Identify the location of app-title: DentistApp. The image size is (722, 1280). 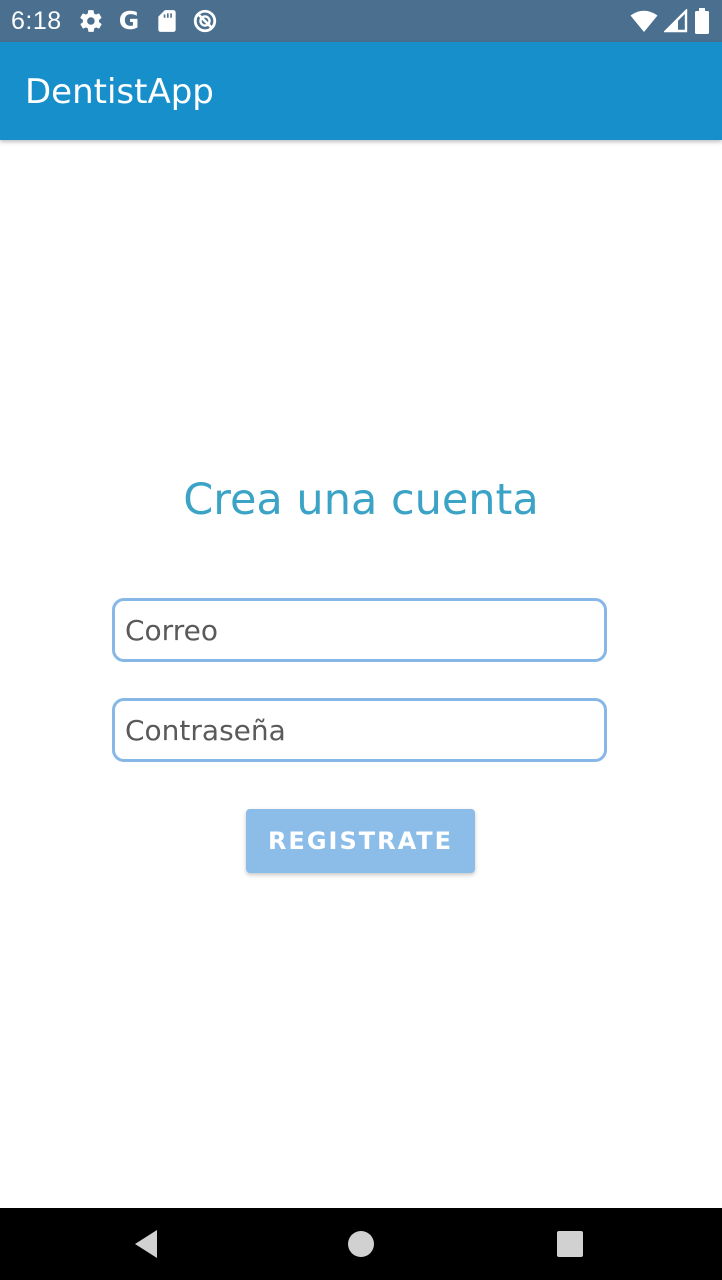
(119, 92).